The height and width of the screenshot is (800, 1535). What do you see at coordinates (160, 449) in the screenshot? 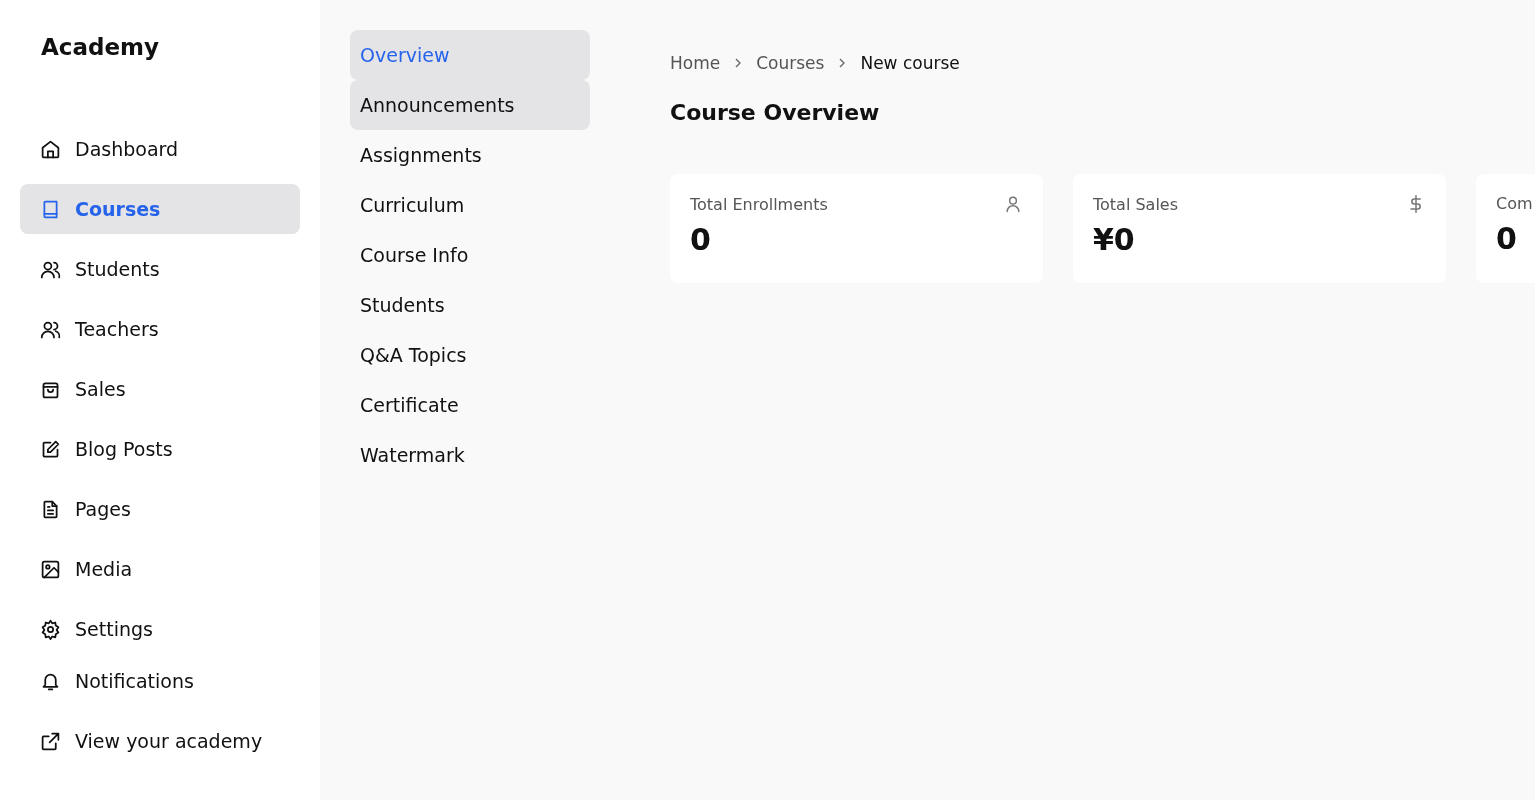
I see `sidebar-item: Blog Posts` at bounding box center [160, 449].